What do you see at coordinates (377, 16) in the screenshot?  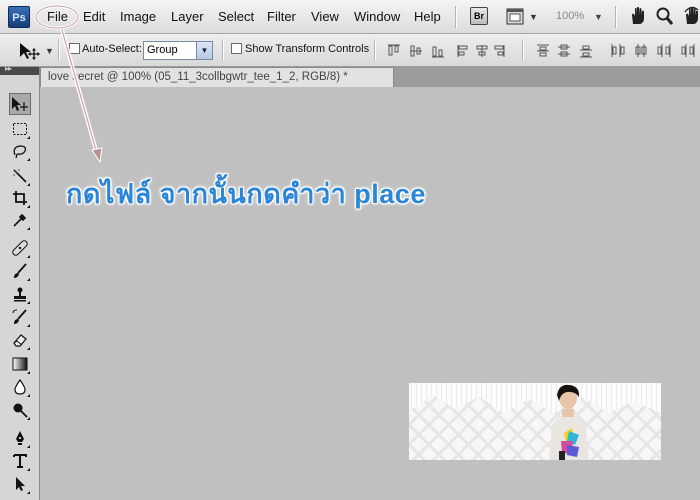 I see `menu-window: Window` at bounding box center [377, 16].